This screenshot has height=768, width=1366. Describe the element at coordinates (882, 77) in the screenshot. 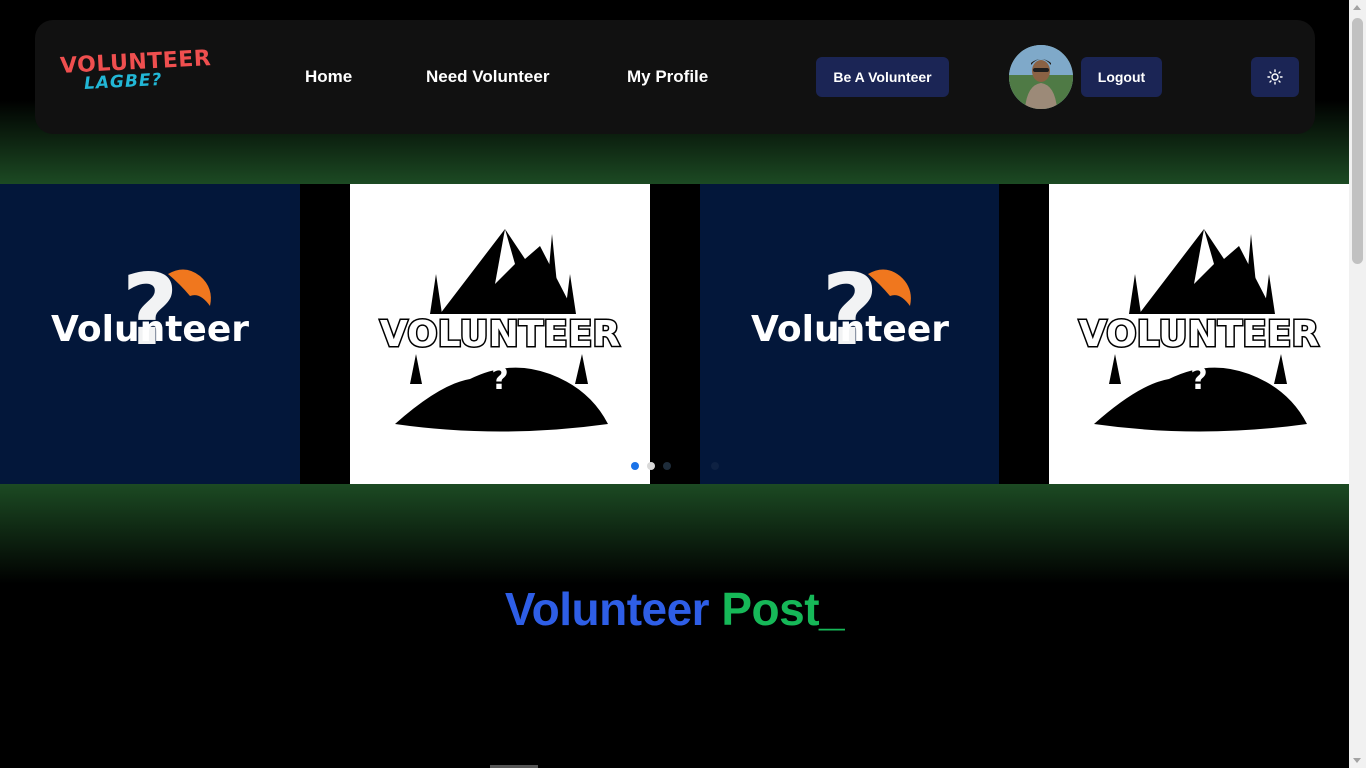

I see `be-a-volunteer-button: Be A Volunteer` at that location.